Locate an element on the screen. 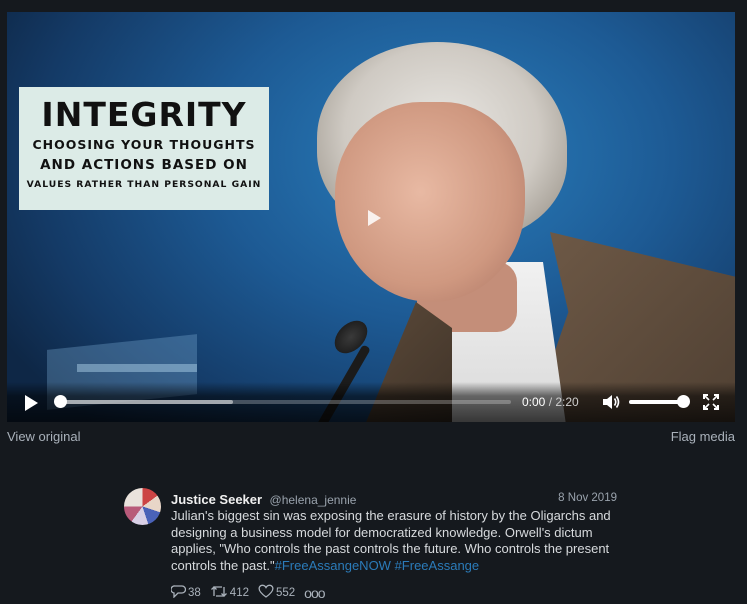  quote-line-3: VALUES RATHER THAN PERSONAL GAIN is located at coordinates (144, 184).